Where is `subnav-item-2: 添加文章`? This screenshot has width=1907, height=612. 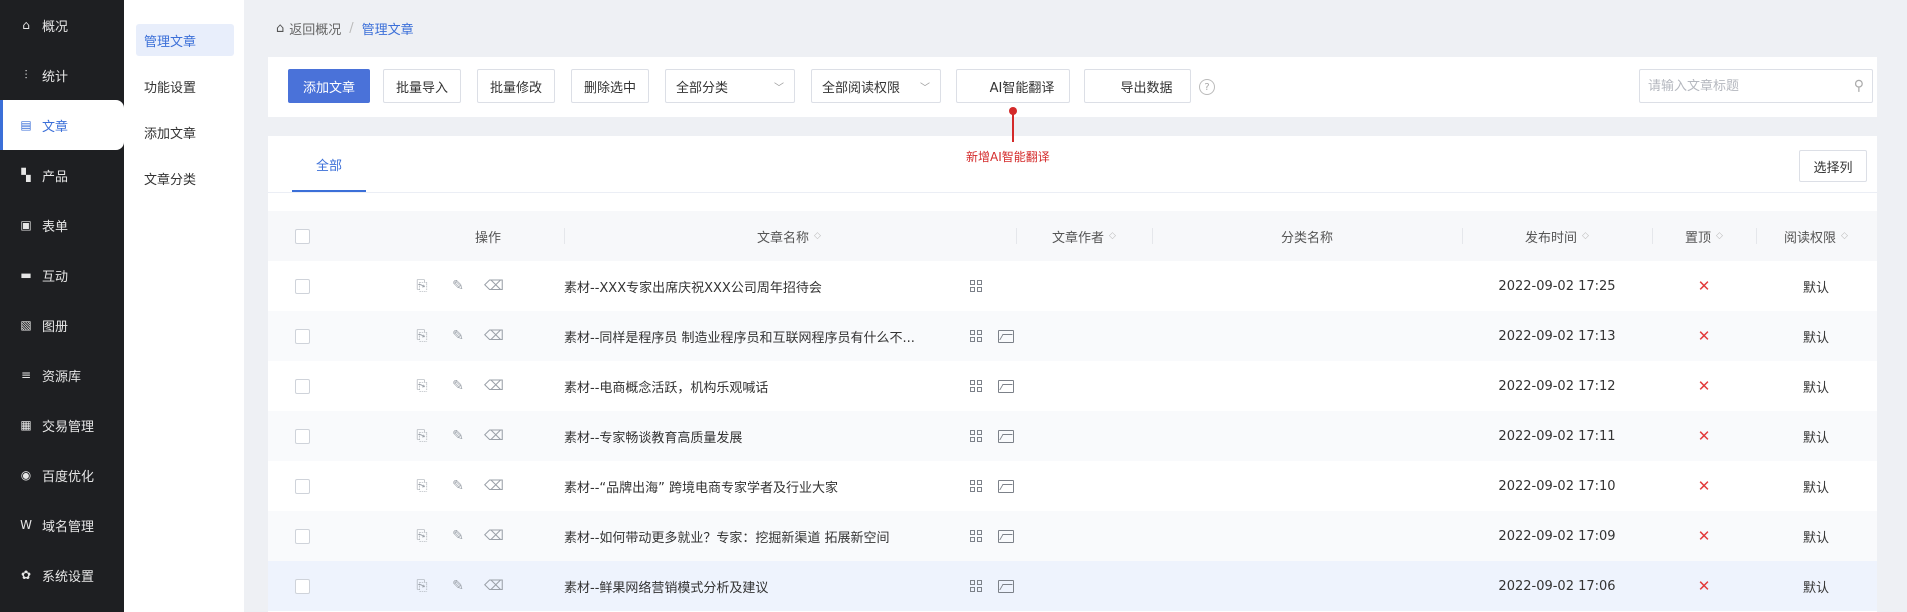 subnav-item-2: 添加文章 is located at coordinates (185, 132).